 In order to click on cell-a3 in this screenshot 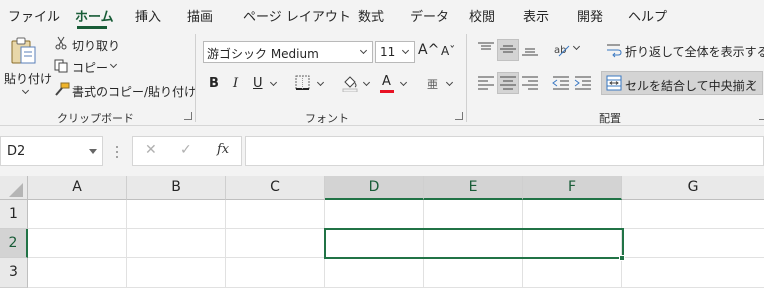, I will do `click(77, 273)`.